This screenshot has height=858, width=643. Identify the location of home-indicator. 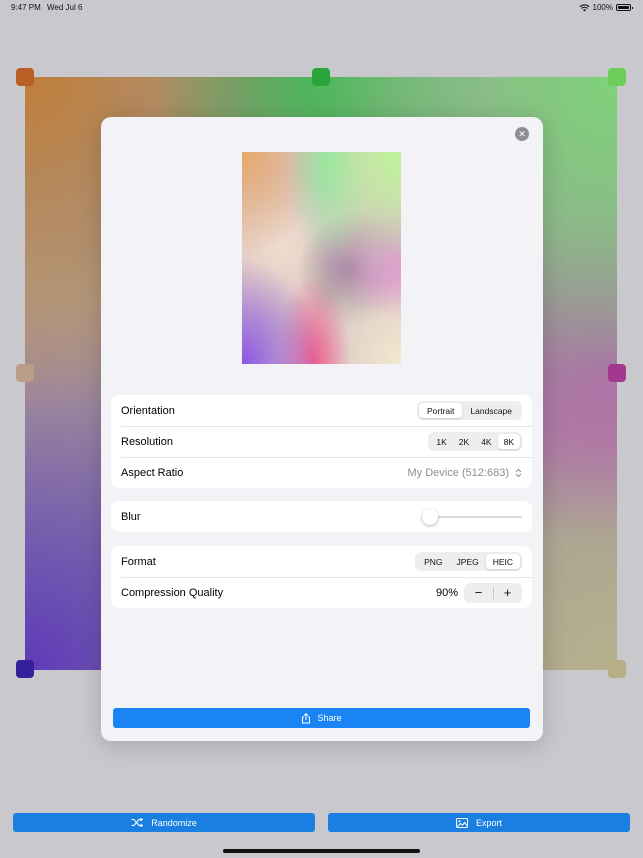
(321, 851).